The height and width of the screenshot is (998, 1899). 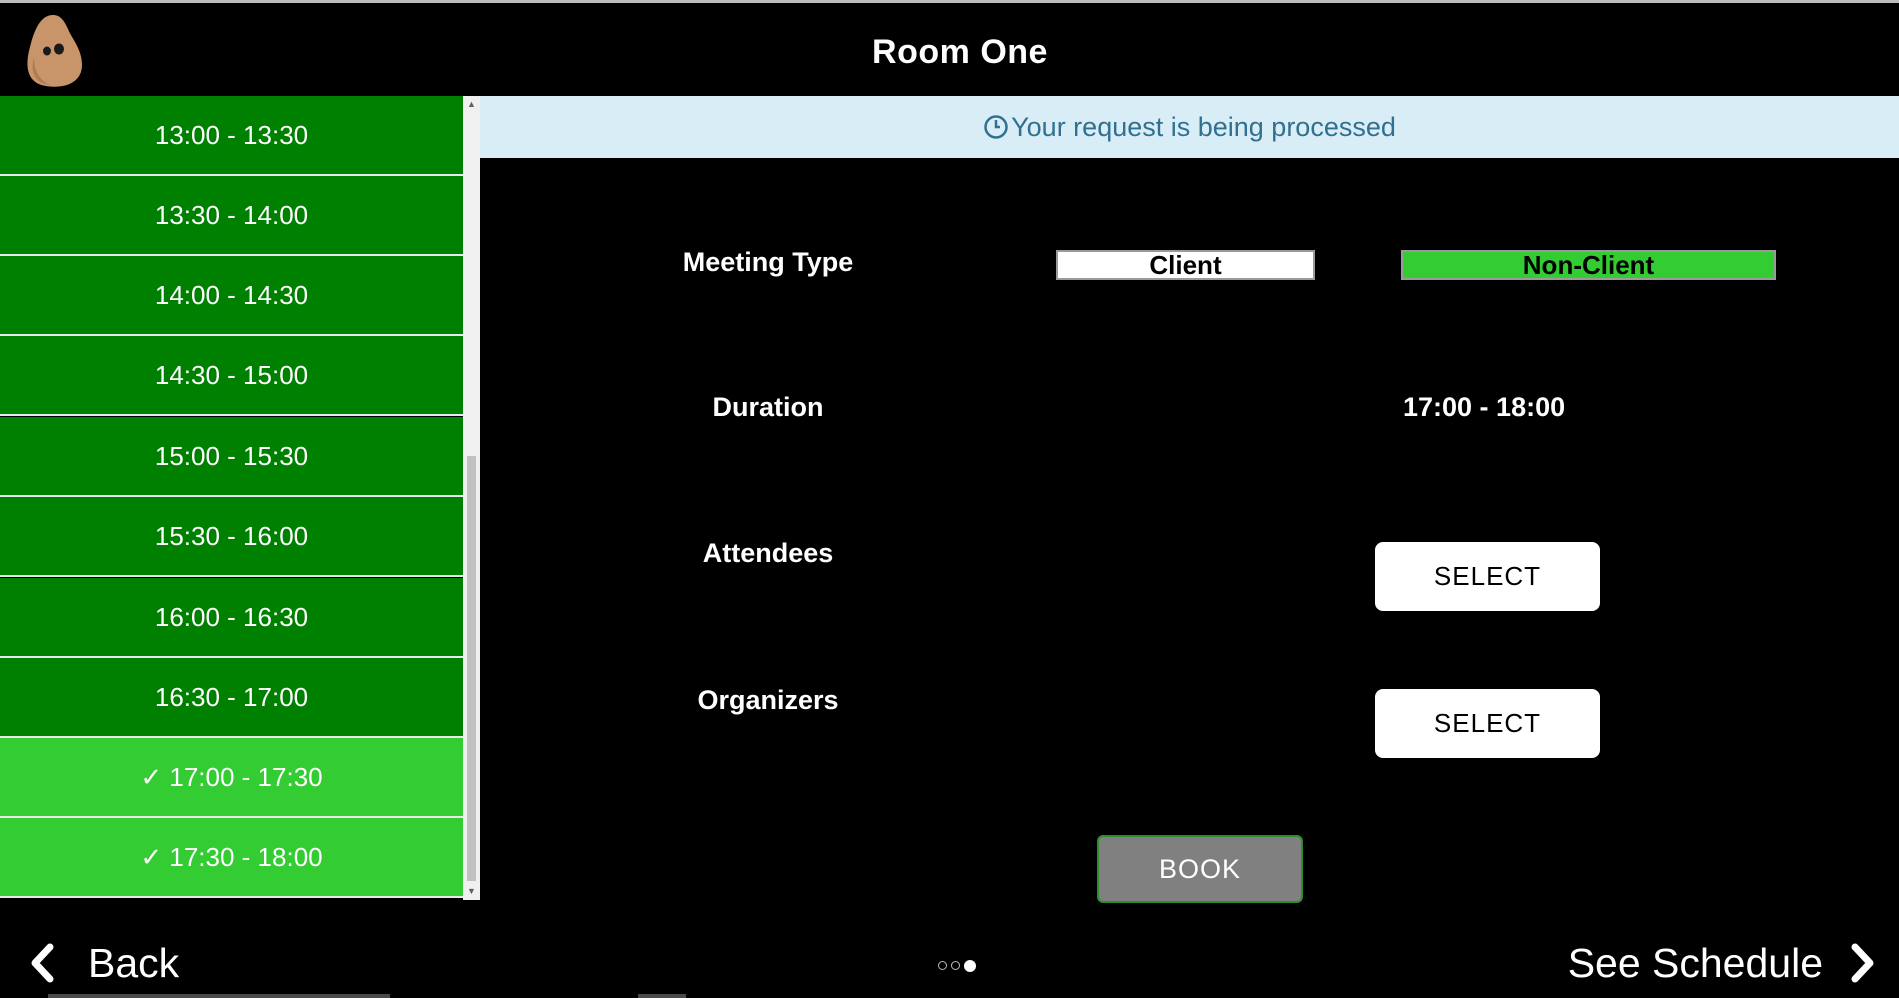 I want to click on non-client-toggle-button: Non-Client, so click(x=1588, y=265).